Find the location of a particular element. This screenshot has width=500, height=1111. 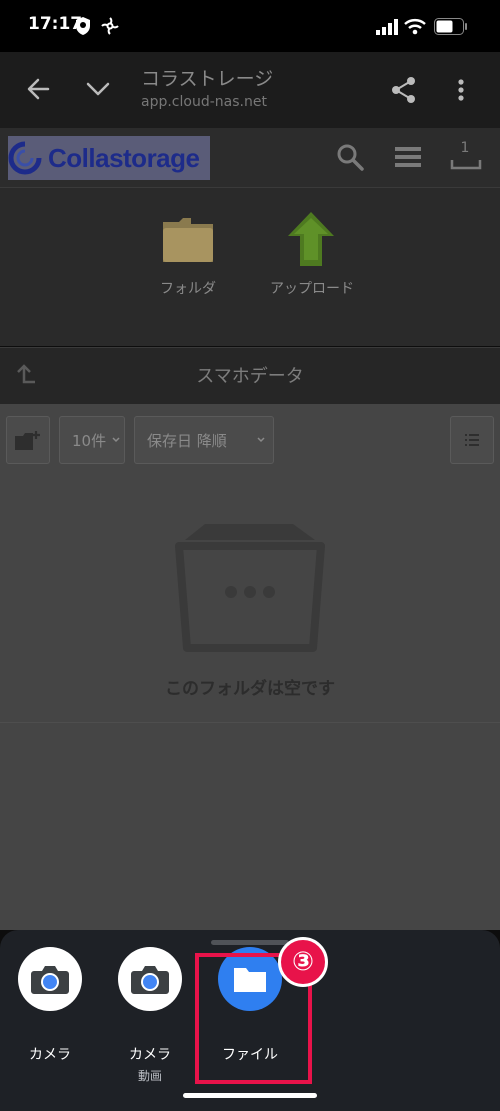

new-folder-action: フォルダ is located at coordinates (188, 260).